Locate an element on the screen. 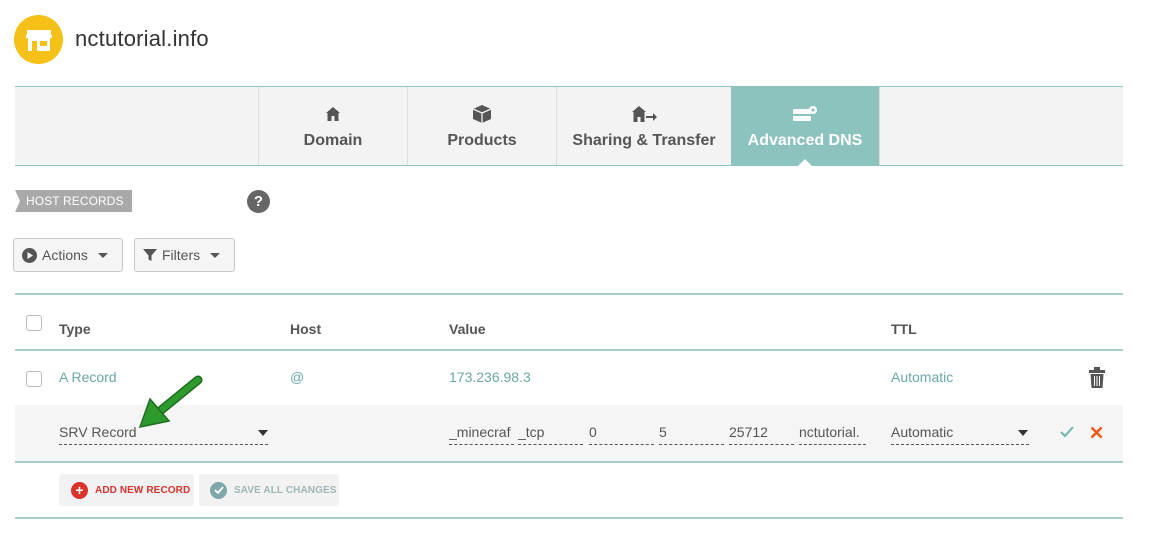 Image resolution: width=1153 pixels, height=537 pixels. filter-icon is located at coordinates (150, 255).